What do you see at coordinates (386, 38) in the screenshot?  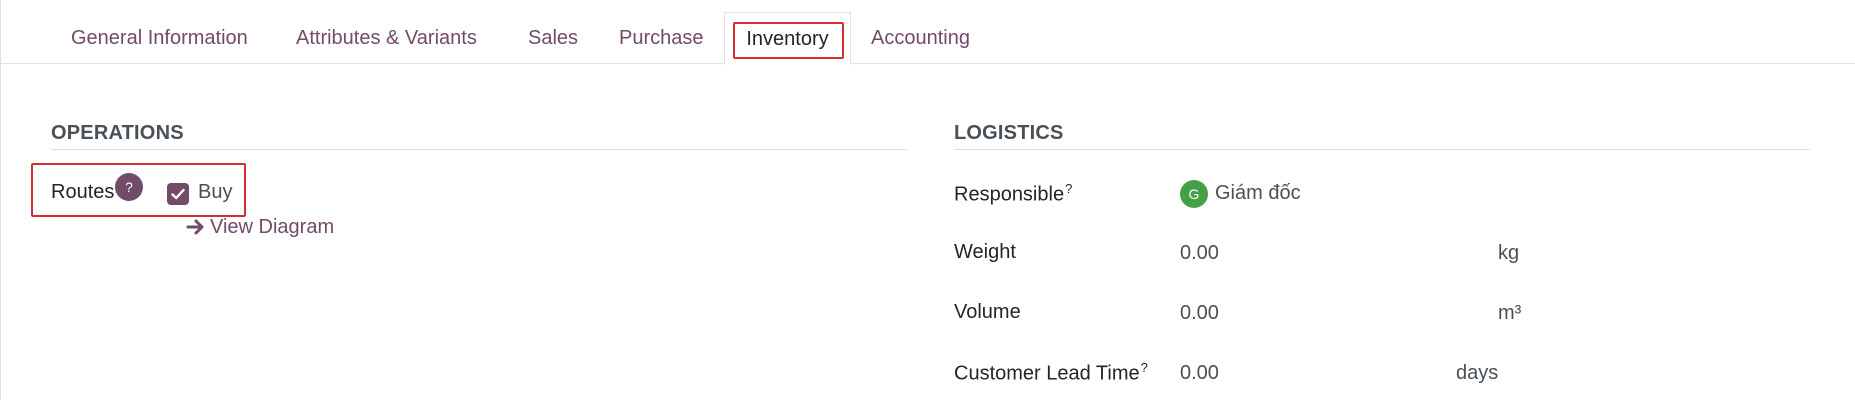 I see `tab-attributes-variants: Attributes & Variants` at bounding box center [386, 38].